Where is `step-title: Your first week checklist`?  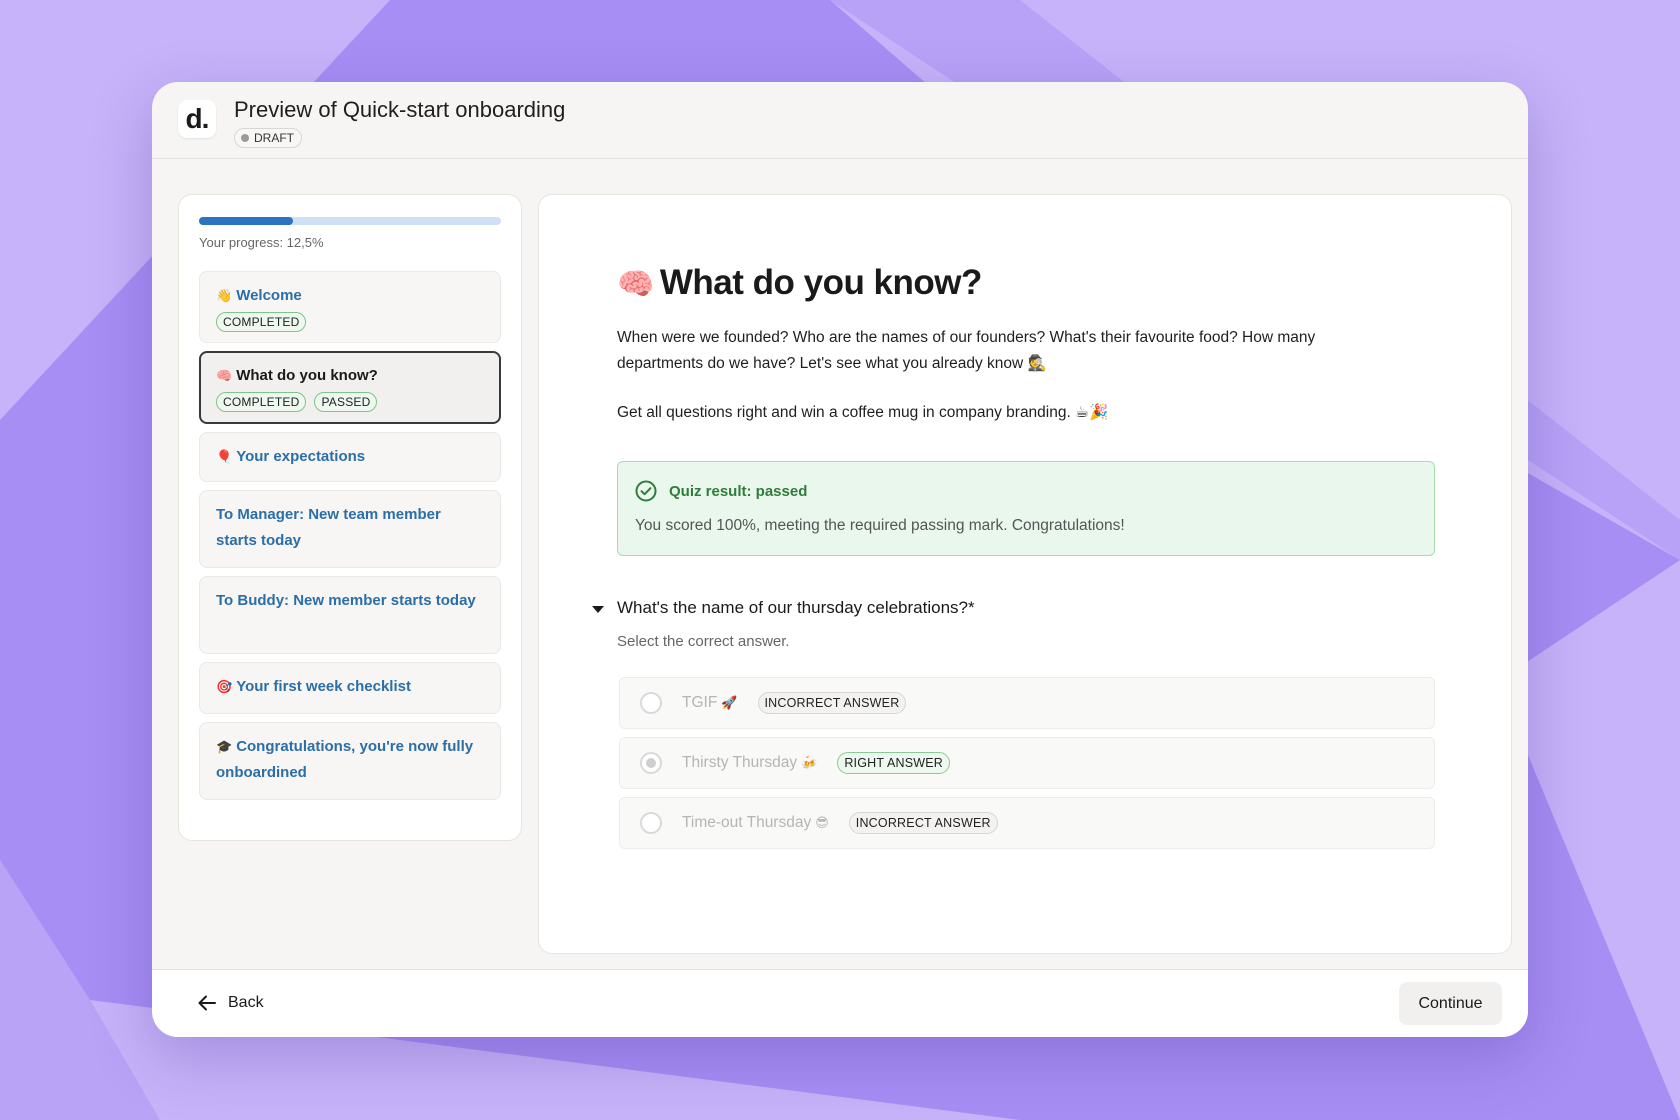
step-title: Your first week checklist is located at coordinates (323, 686).